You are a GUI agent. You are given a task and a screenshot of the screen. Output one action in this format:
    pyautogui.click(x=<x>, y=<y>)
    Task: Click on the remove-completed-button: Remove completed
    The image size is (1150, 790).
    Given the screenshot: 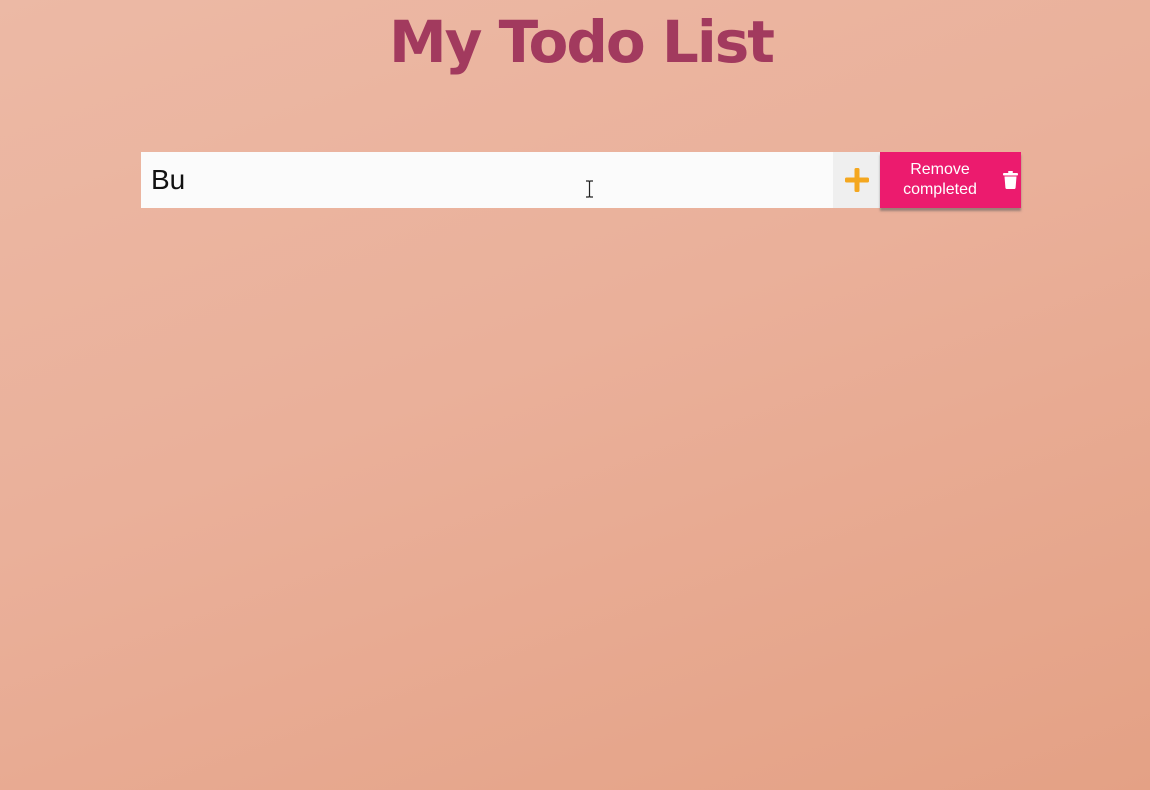 What is the action you would take?
    pyautogui.click(x=950, y=180)
    